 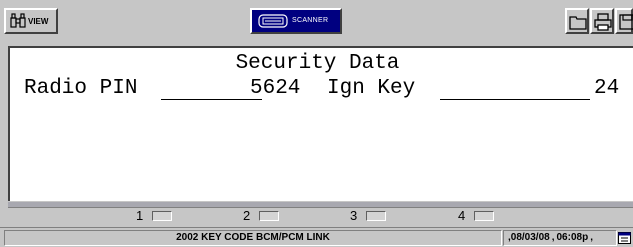 I want to click on page-3-number: 3, so click(x=354, y=215).